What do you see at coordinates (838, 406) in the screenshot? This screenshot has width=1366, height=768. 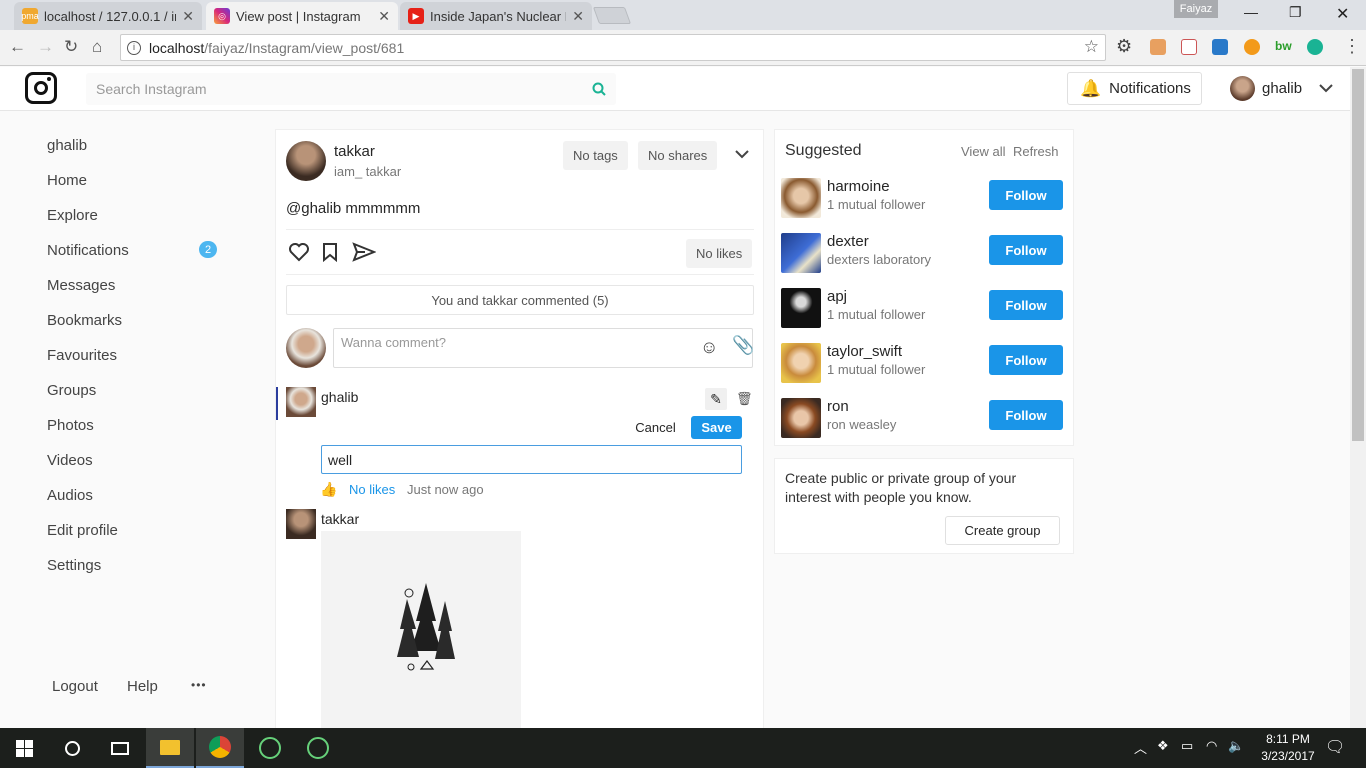 I see `suggested-username: ron` at bounding box center [838, 406].